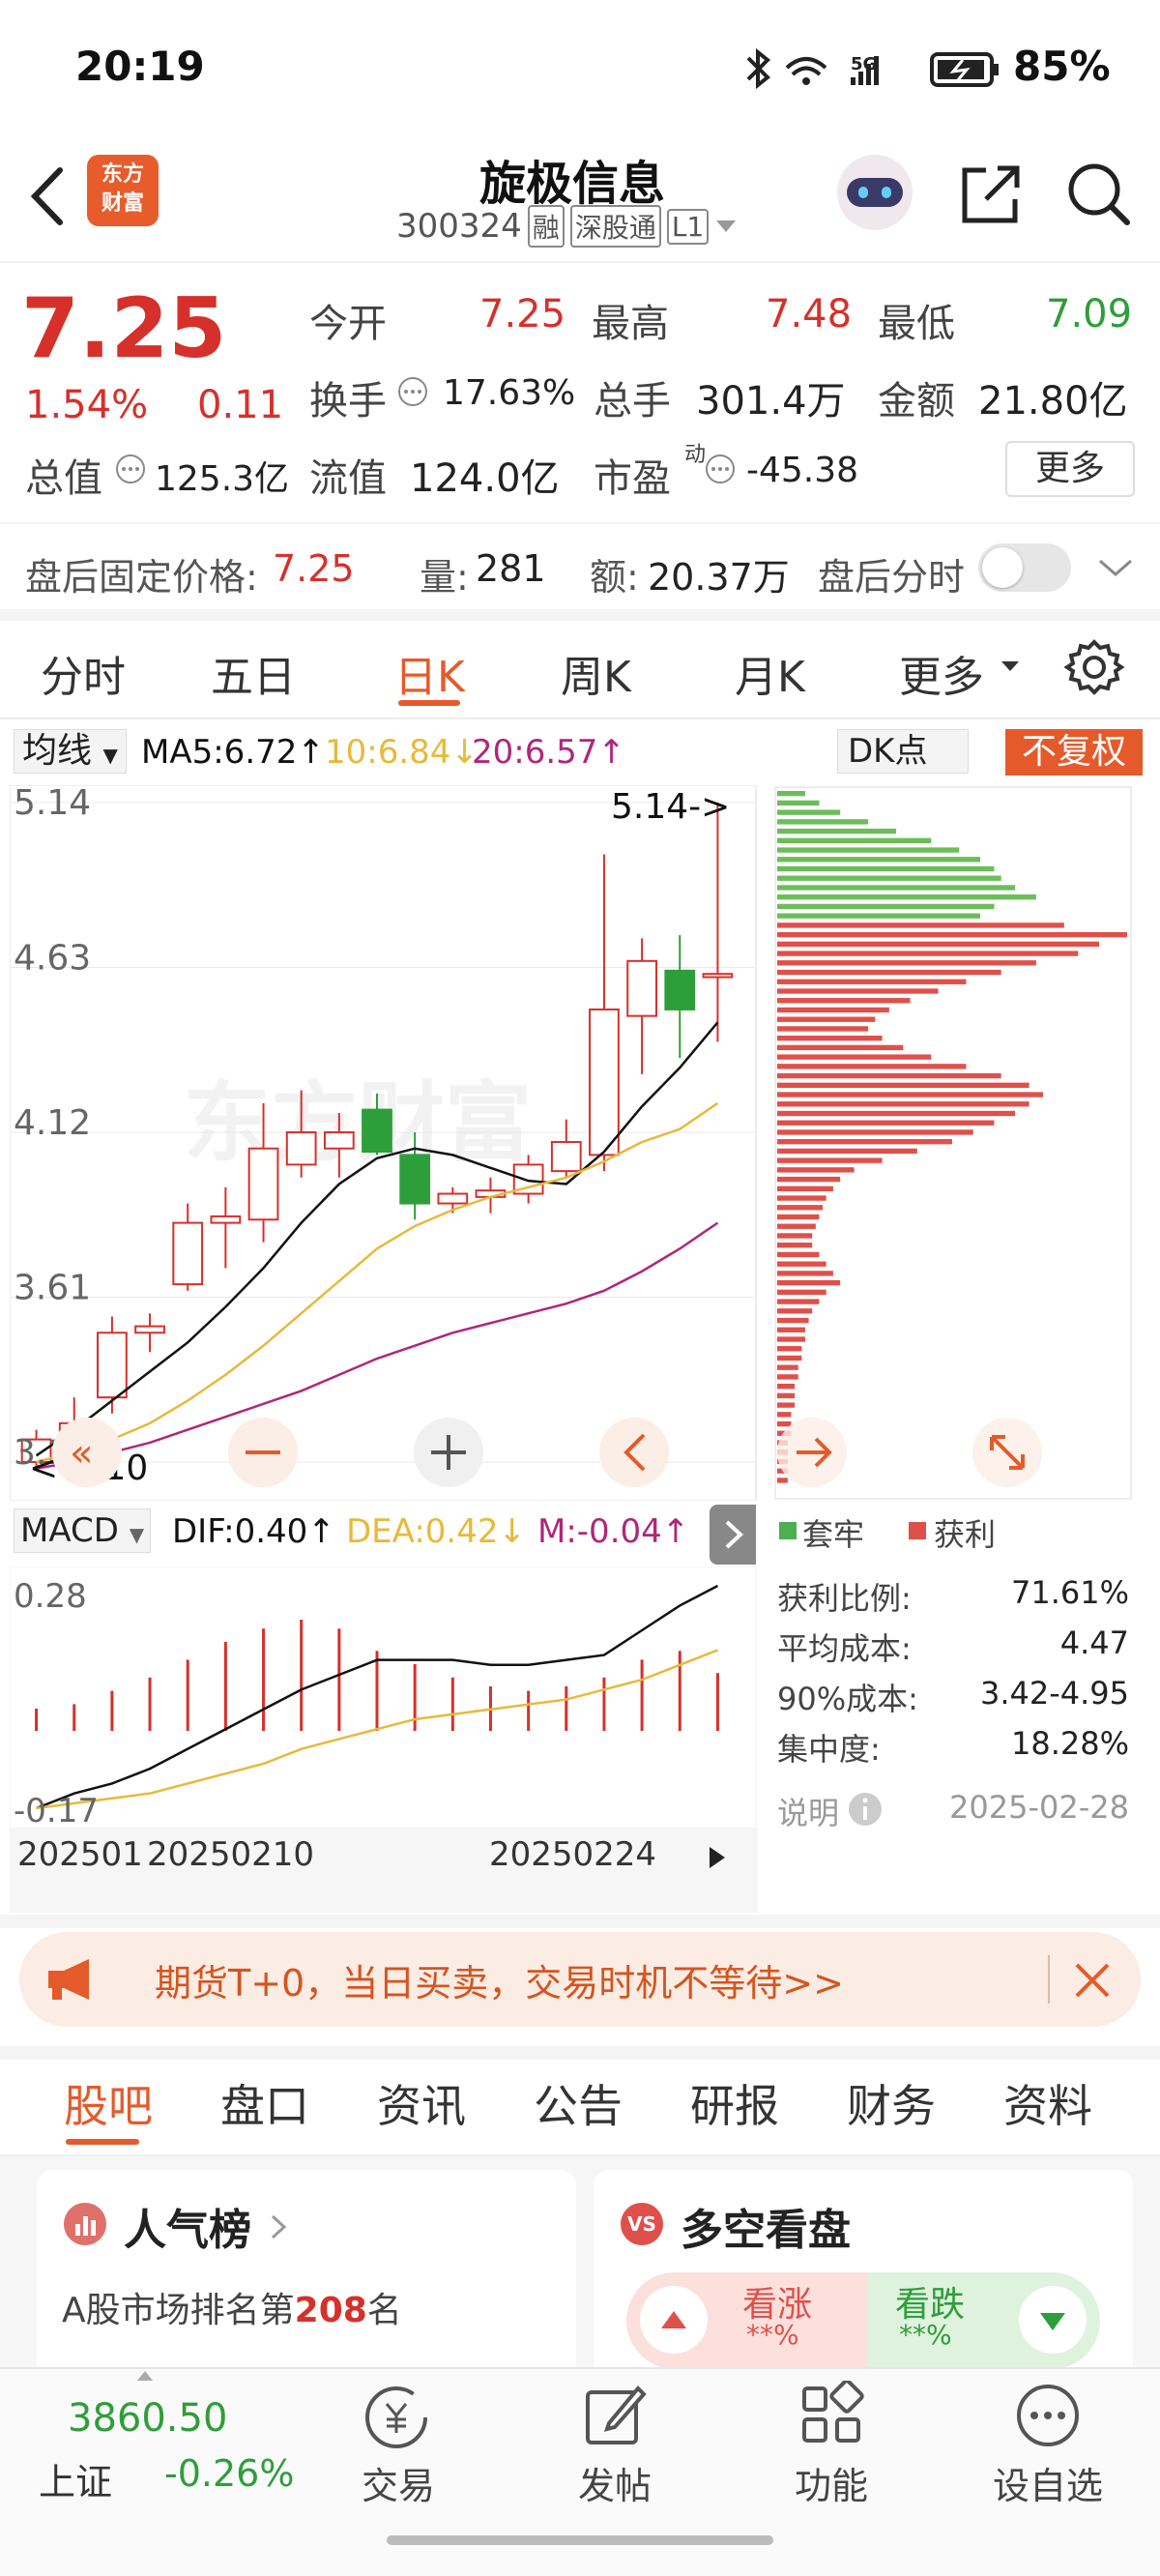 The width and height of the screenshot is (1160, 2576). What do you see at coordinates (1054, 1693) in the screenshot?
I see `chip-stat-value: 3.42-4.95` at bounding box center [1054, 1693].